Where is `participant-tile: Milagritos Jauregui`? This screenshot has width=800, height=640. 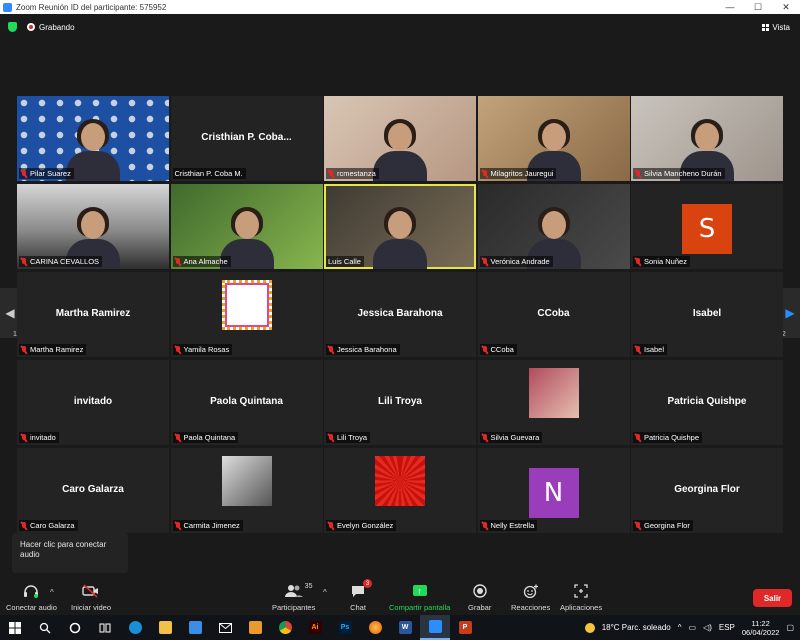 participant-tile: Milagritos Jauregui is located at coordinates (553, 138).